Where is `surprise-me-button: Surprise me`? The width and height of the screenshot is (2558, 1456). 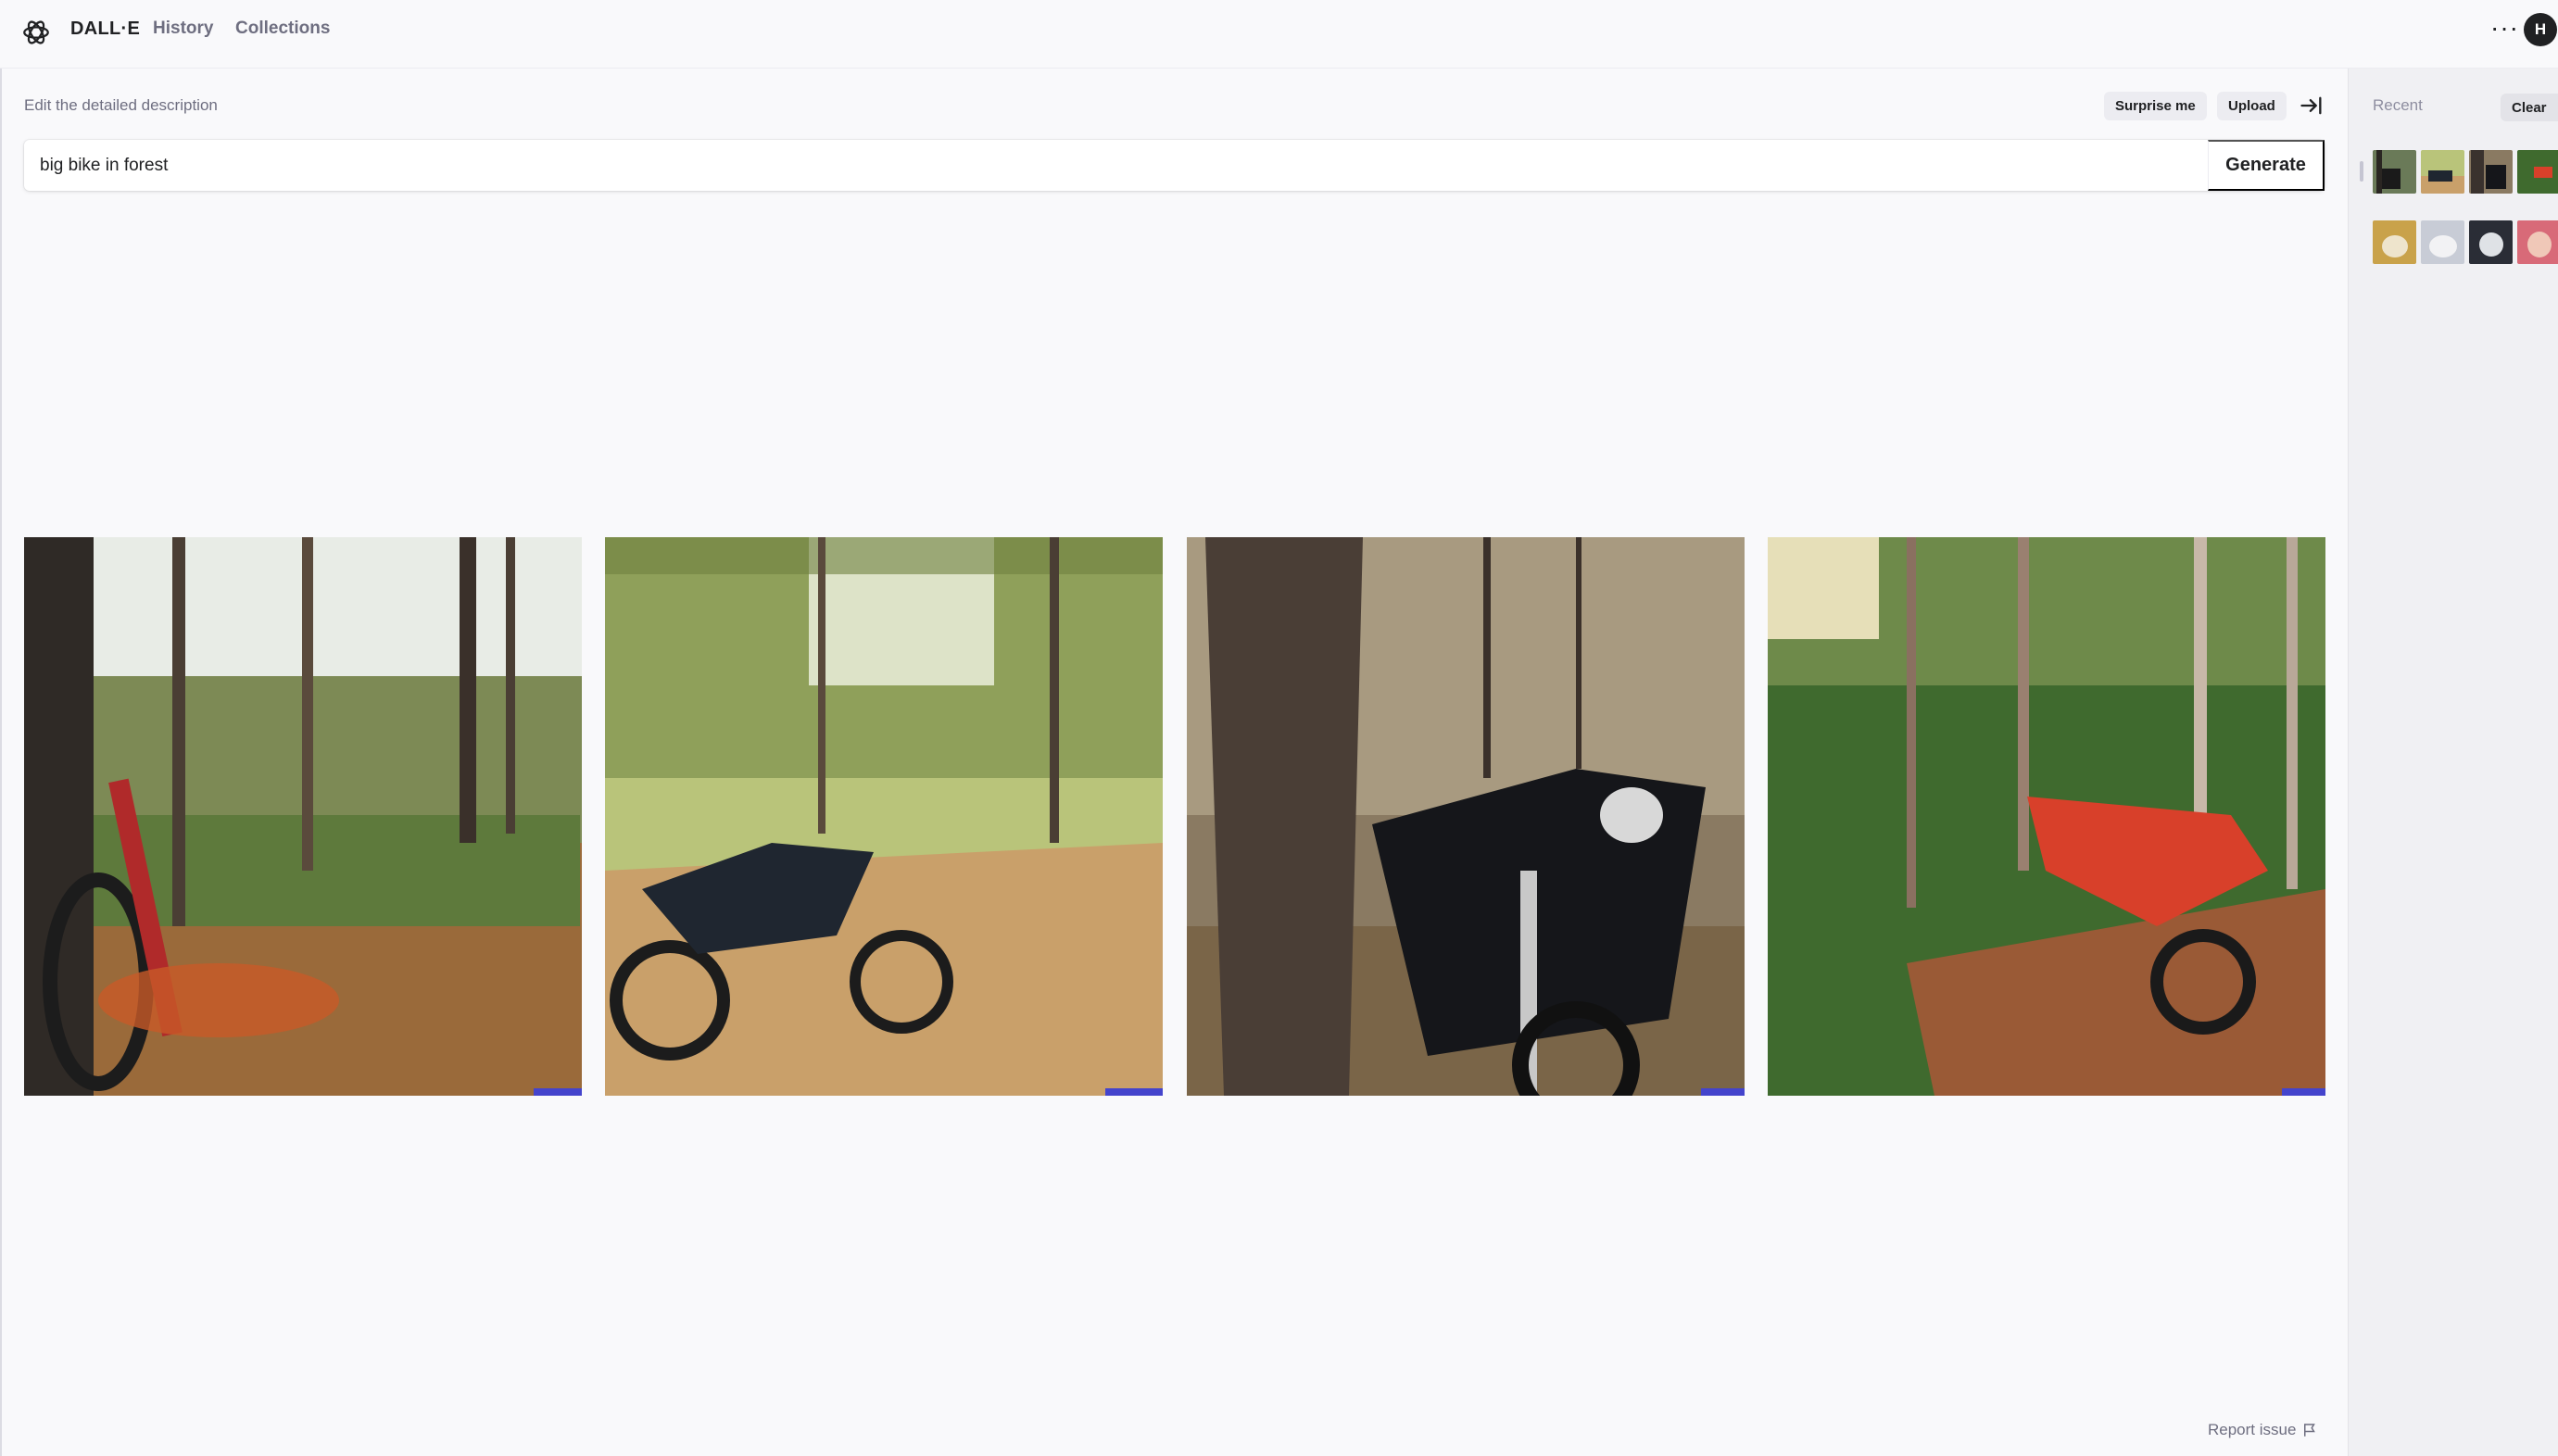 surprise-me-button: Surprise me is located at coordinates (2155, 106).